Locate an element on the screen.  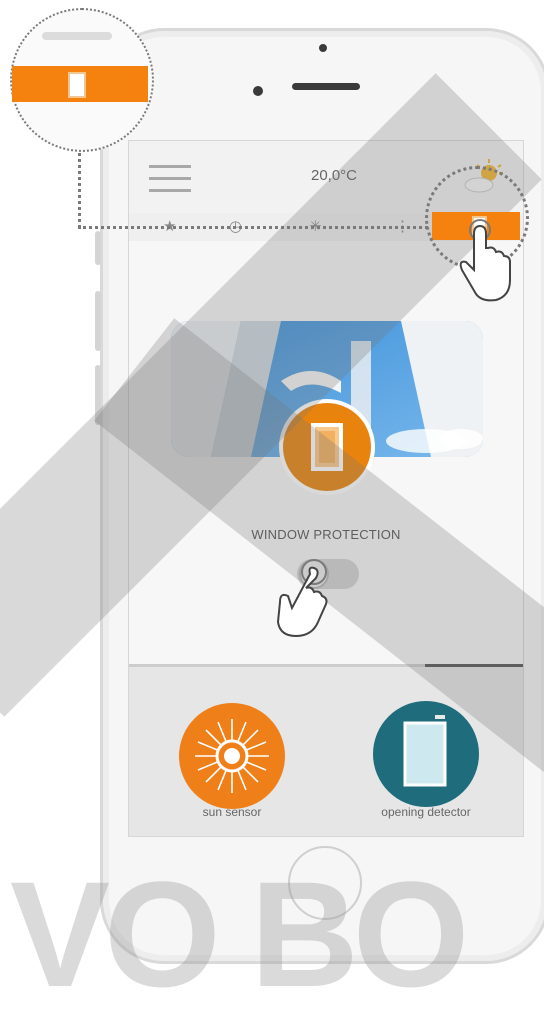
sun-sensor-button is located at coordinates (232, 756).